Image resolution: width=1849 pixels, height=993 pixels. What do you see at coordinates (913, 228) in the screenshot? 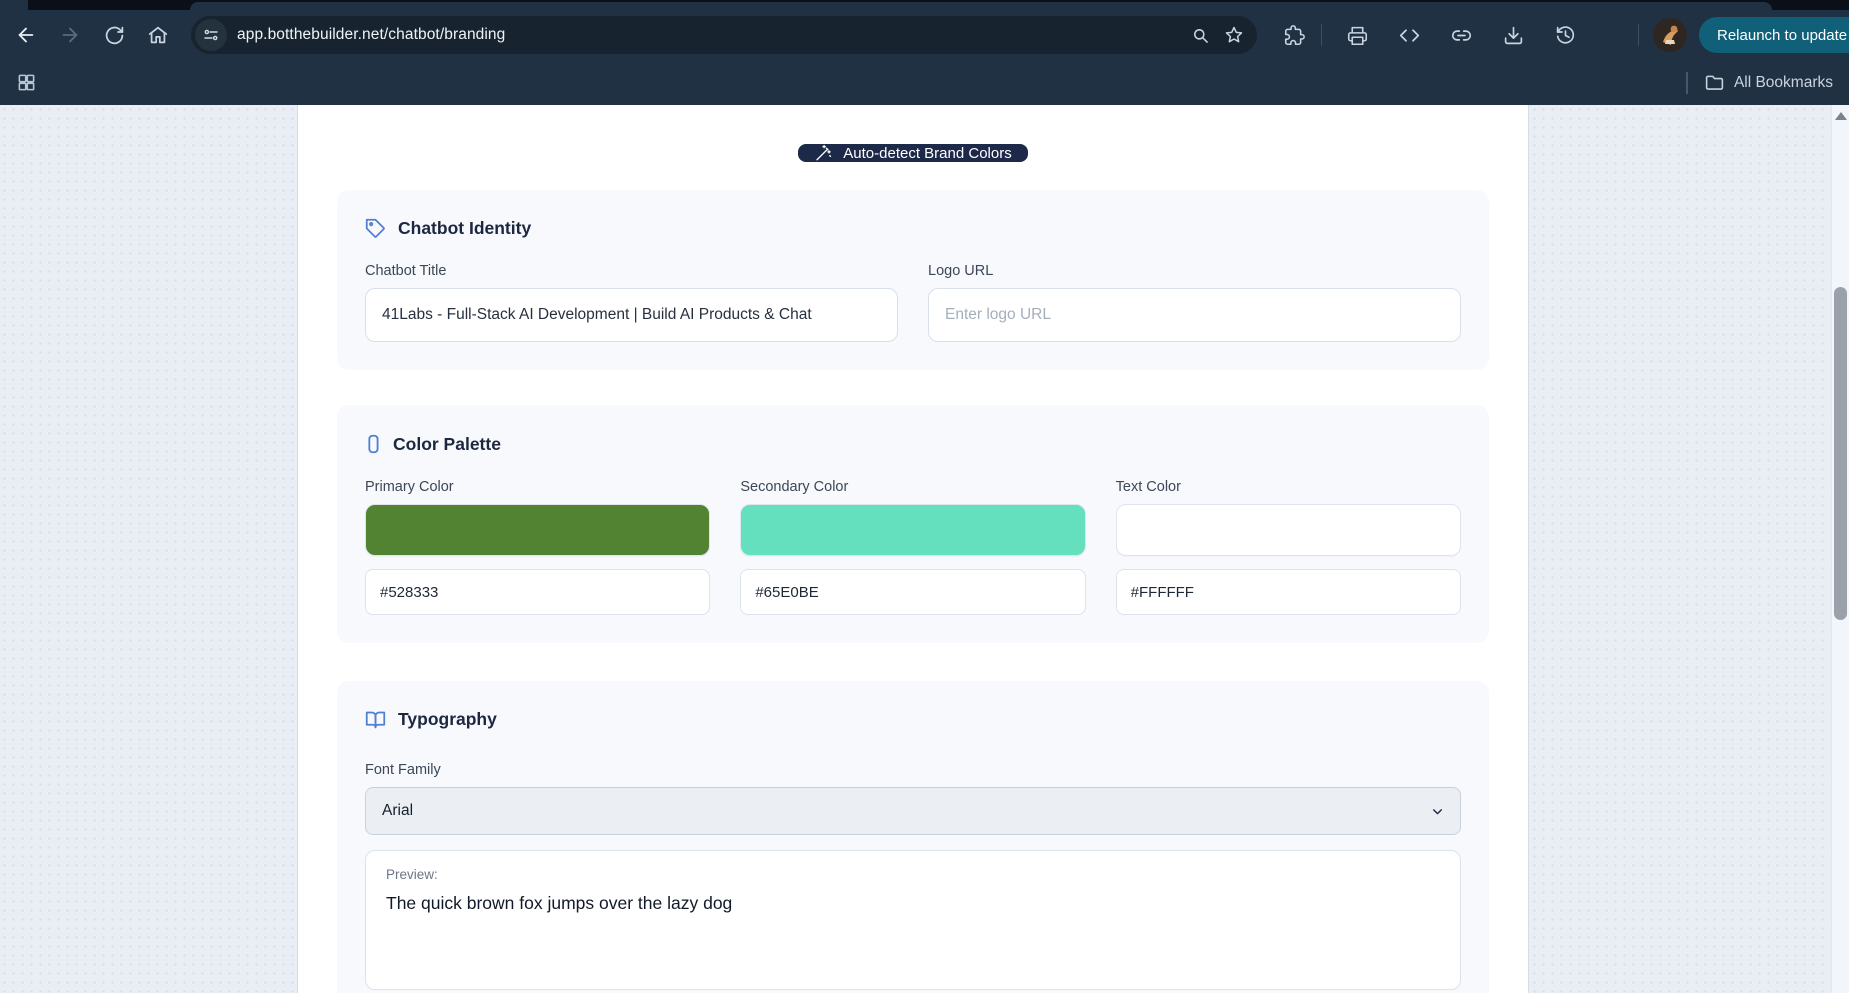
I see `card-header: Chatbot Identity` at bounding box center [913, 228].